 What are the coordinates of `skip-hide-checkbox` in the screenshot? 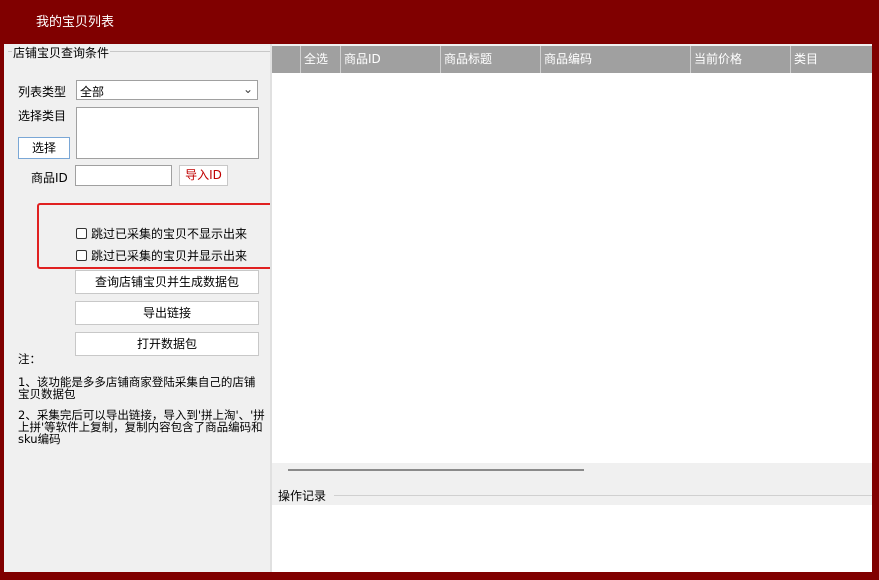 It's located at (81, 233).